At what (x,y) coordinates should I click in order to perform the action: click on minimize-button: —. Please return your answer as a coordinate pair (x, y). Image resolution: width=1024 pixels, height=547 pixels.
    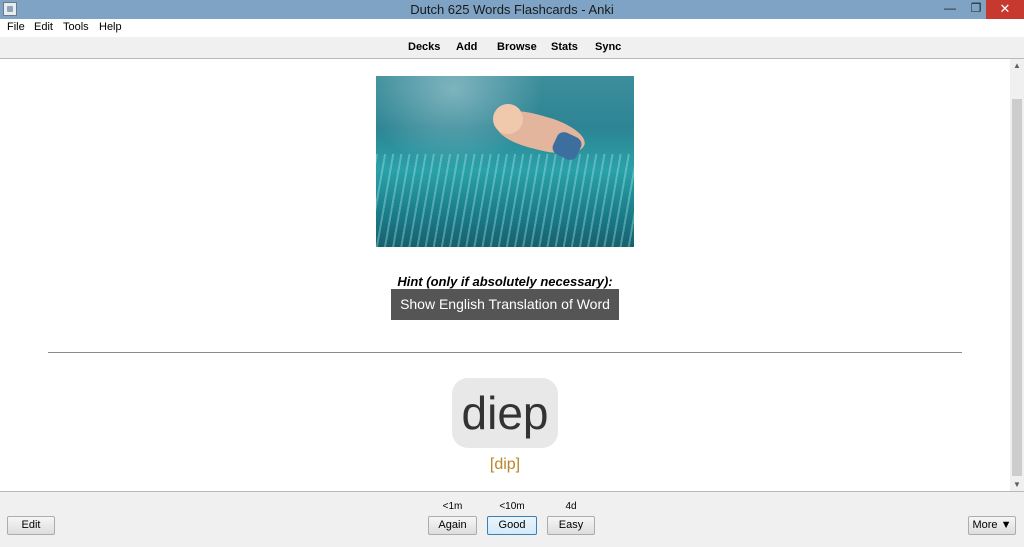
    Looking at the image, I should click on (950, 9).